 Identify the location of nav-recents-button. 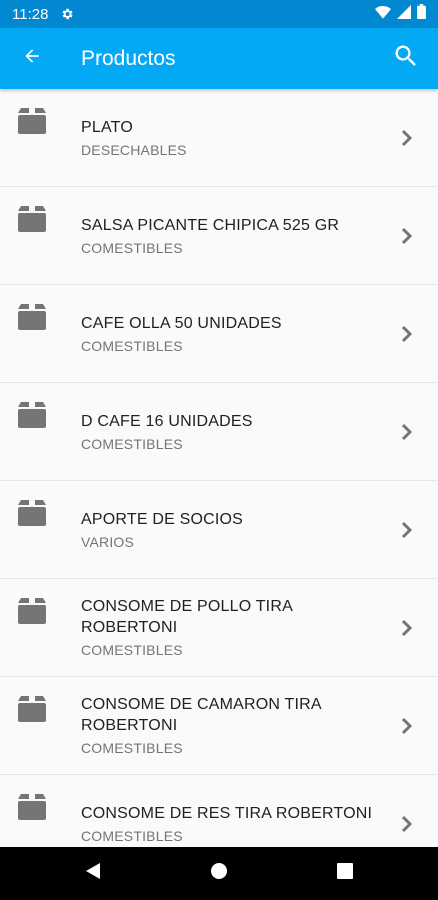
(345, 873).